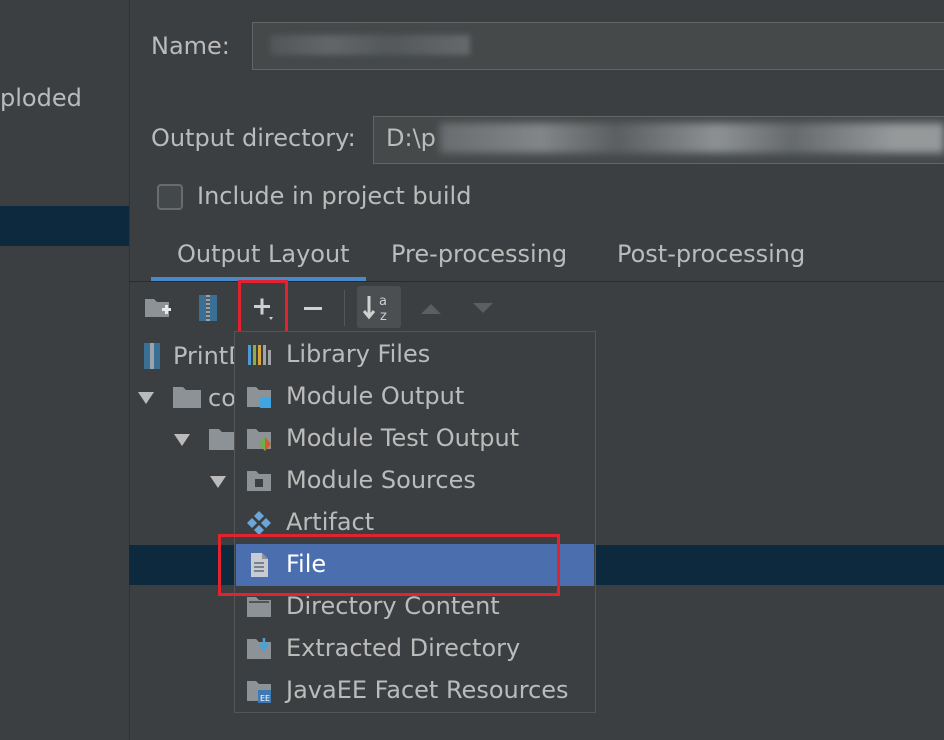  Describe the element at coordinates (403, 648) in the screenshot. I see `menu-item-label: Extracted Directory` at that location.